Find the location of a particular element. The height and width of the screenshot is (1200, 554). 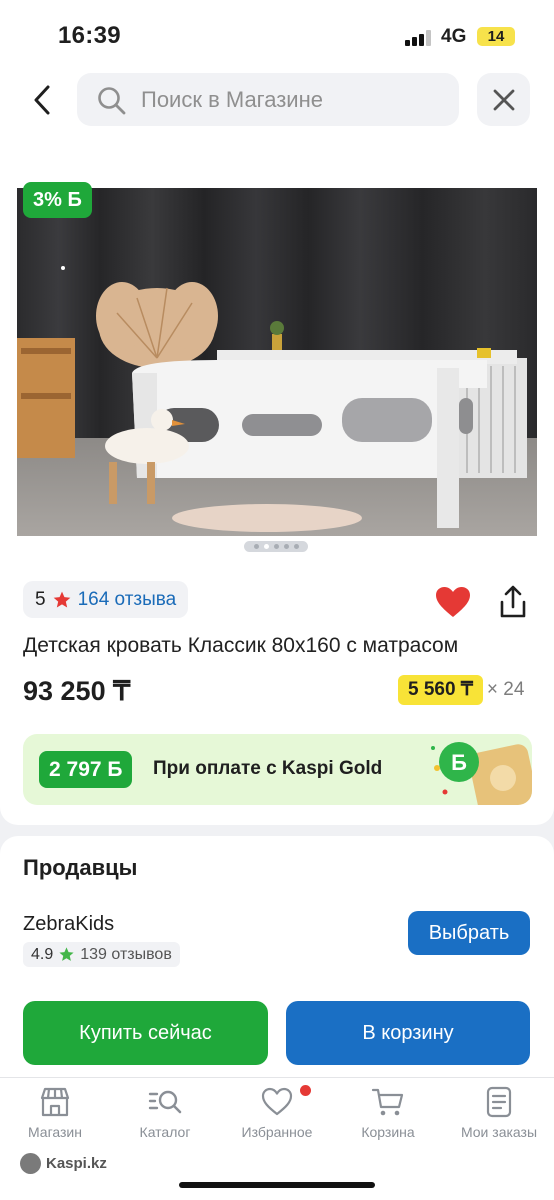

choose-seller-button: Выбрать is located at coordinates (469, 933).